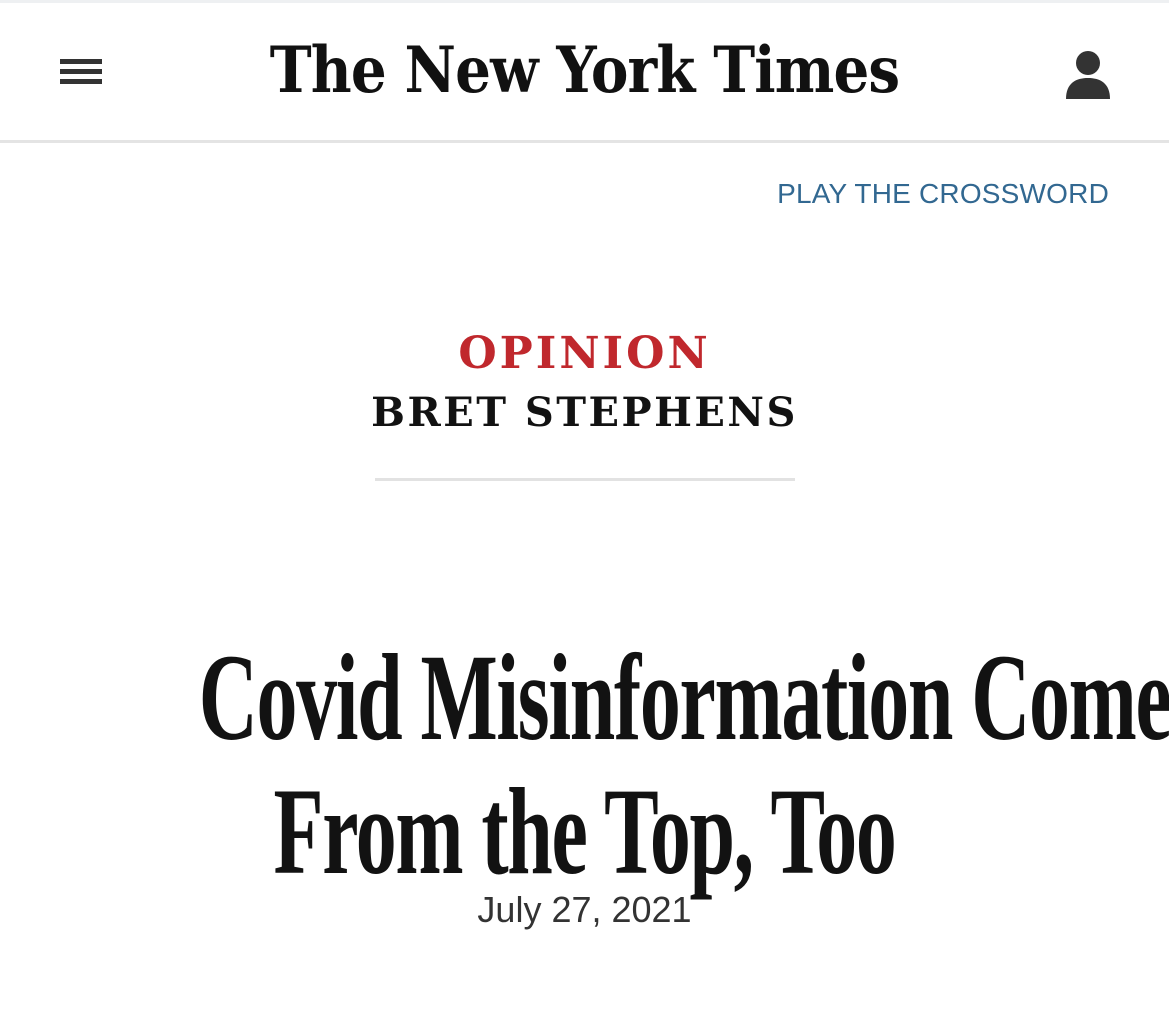 This screenshot has width=1169, height=1016. I want to click on play-crossword-link: PLAY THE CROSSWORD, so click(943, 194).